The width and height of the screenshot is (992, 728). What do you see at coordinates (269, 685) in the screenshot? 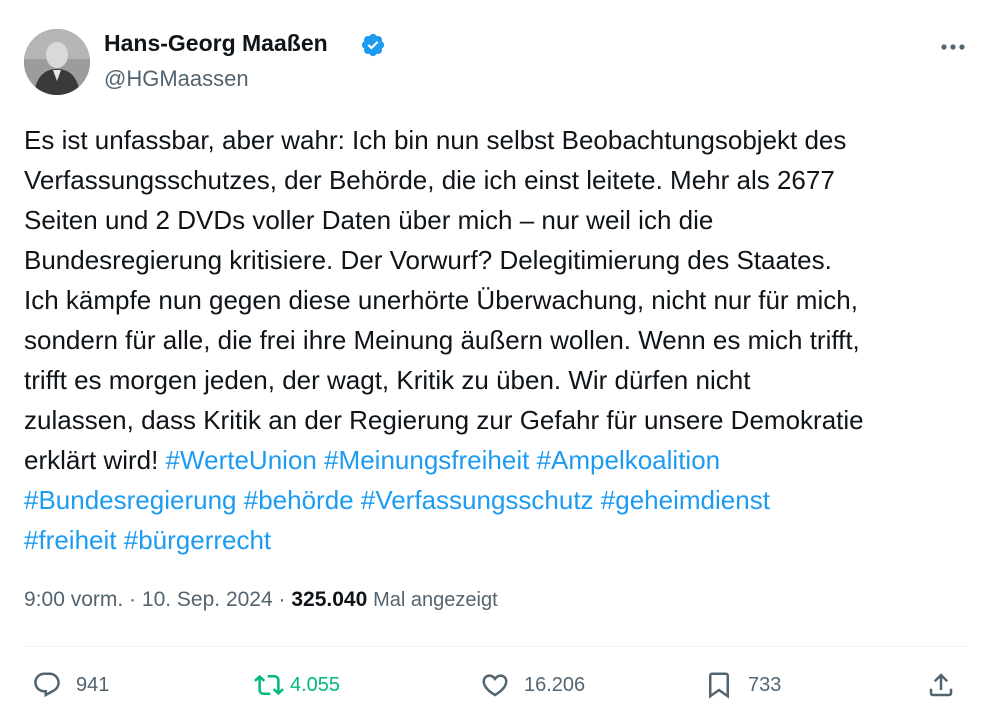
I see `repost-icon` at bounding box center [269, 685].